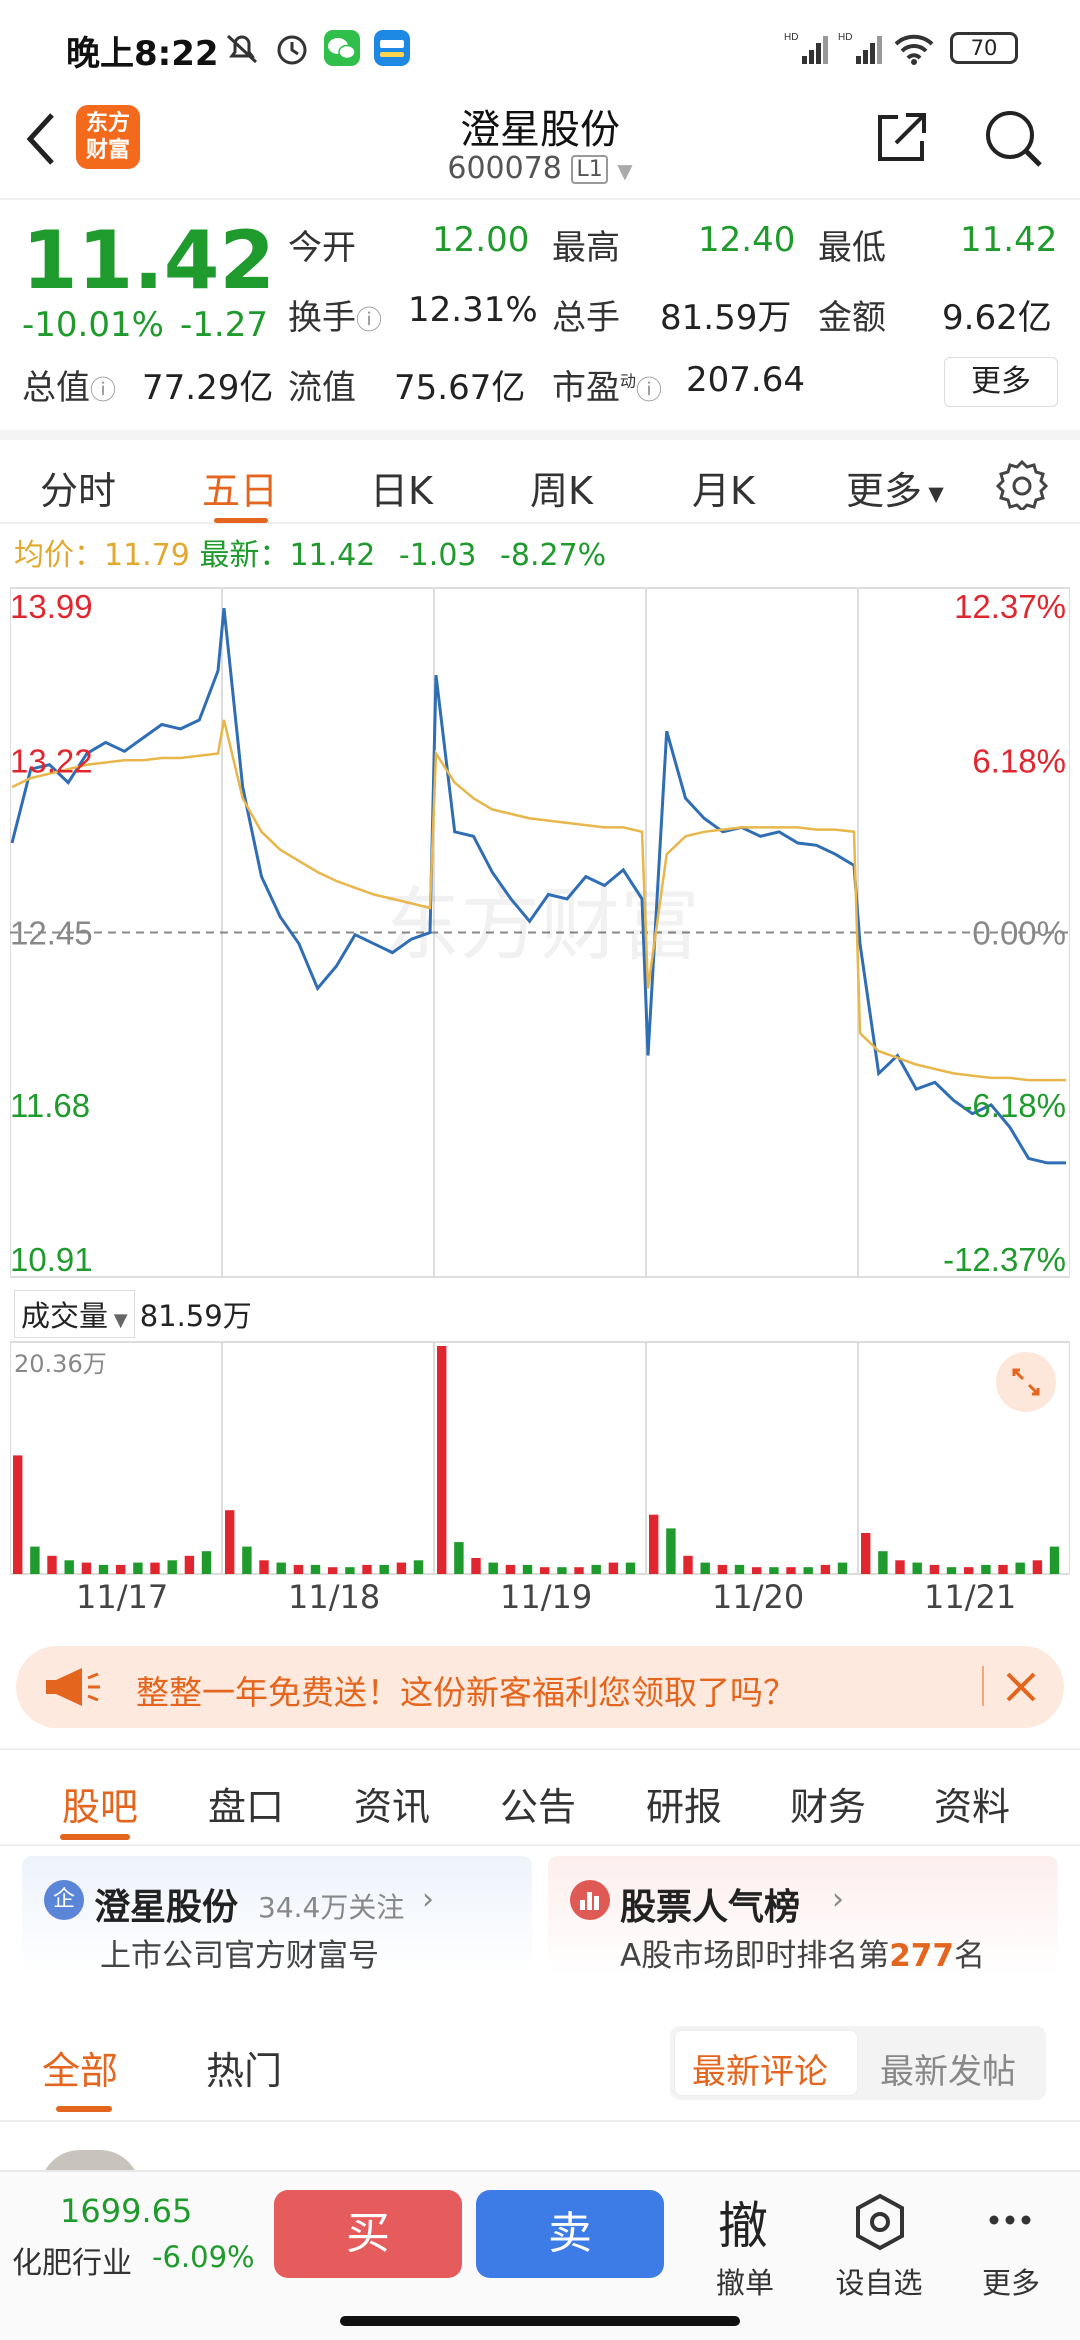 The height and width of the screenshot is (2340, 1080). I want to click on tab-weekly-k: 周K, so click(561, 487).